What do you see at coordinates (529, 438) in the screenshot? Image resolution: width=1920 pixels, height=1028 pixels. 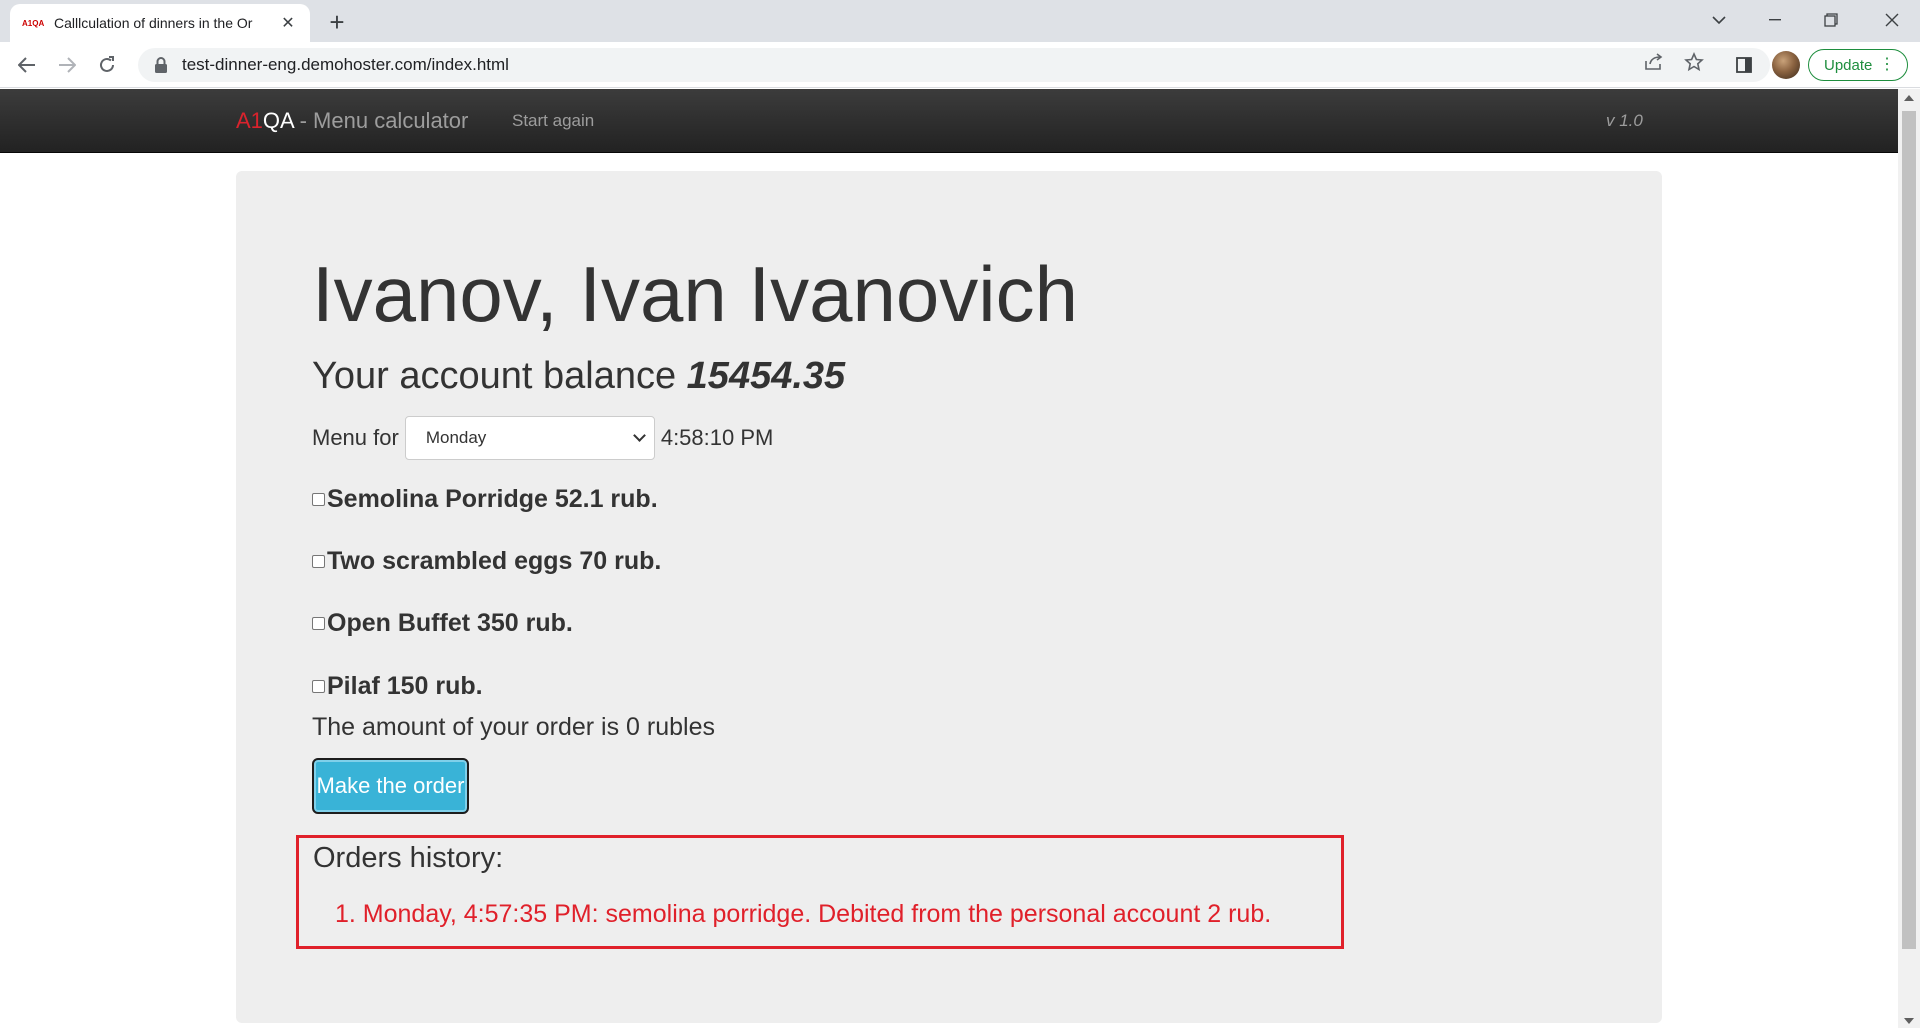 I see `day-select: Monday` at bounding box center [529, 438].